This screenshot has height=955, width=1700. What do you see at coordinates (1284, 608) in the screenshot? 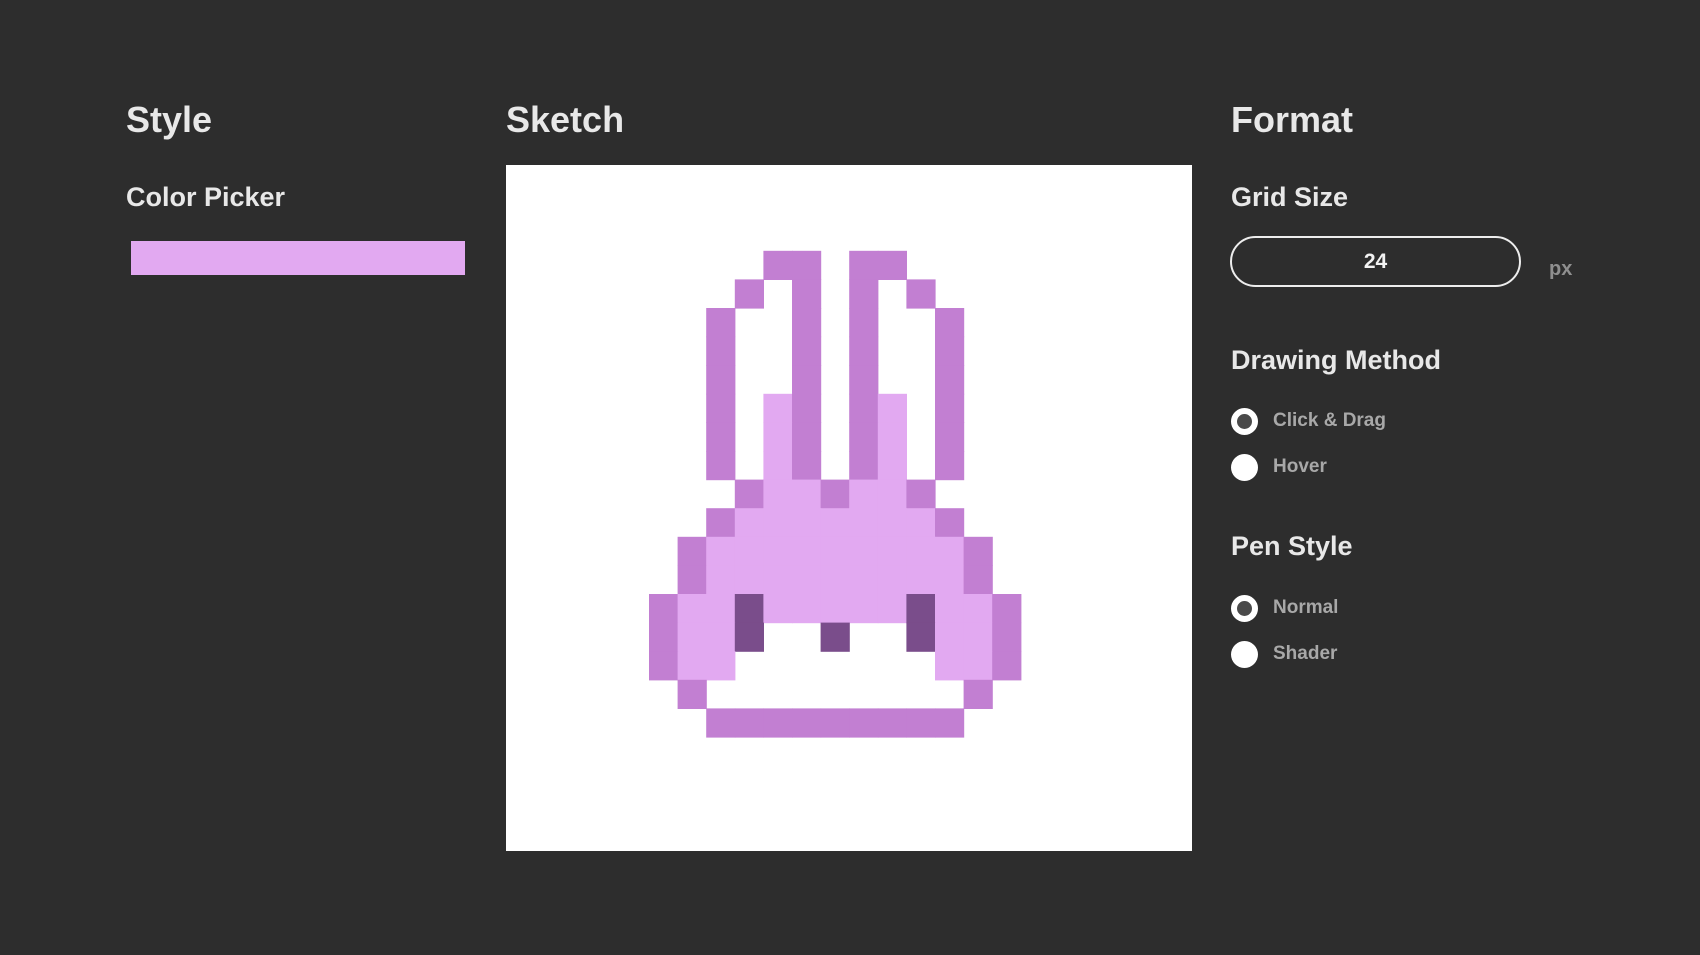
I see `pen-style-option-normal: Normal` at bounding box center [1284, 608].